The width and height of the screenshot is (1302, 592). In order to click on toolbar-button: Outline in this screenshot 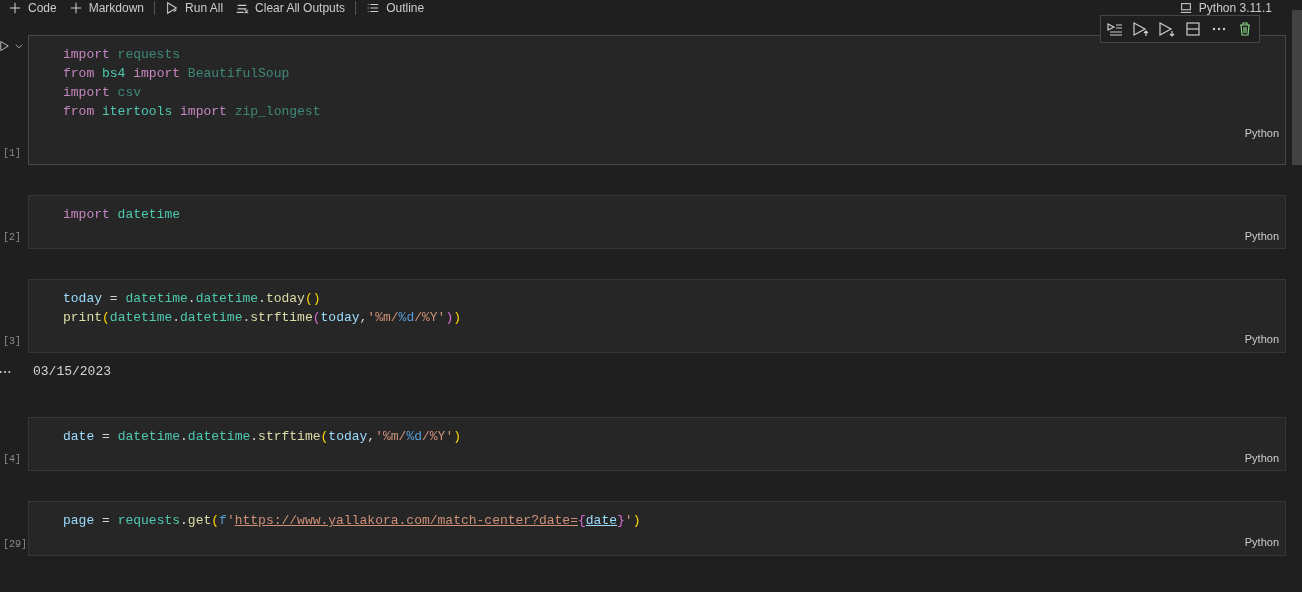, I will do `click(395, 7)`.